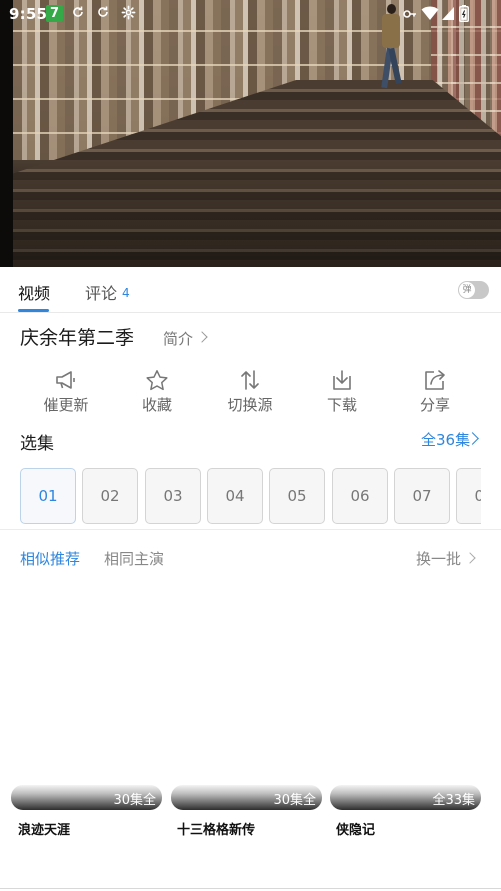  What do you see at coordinates (173, 496) in the screenshot?
I see `episode-item: 03` at bounding box center [173, 496].